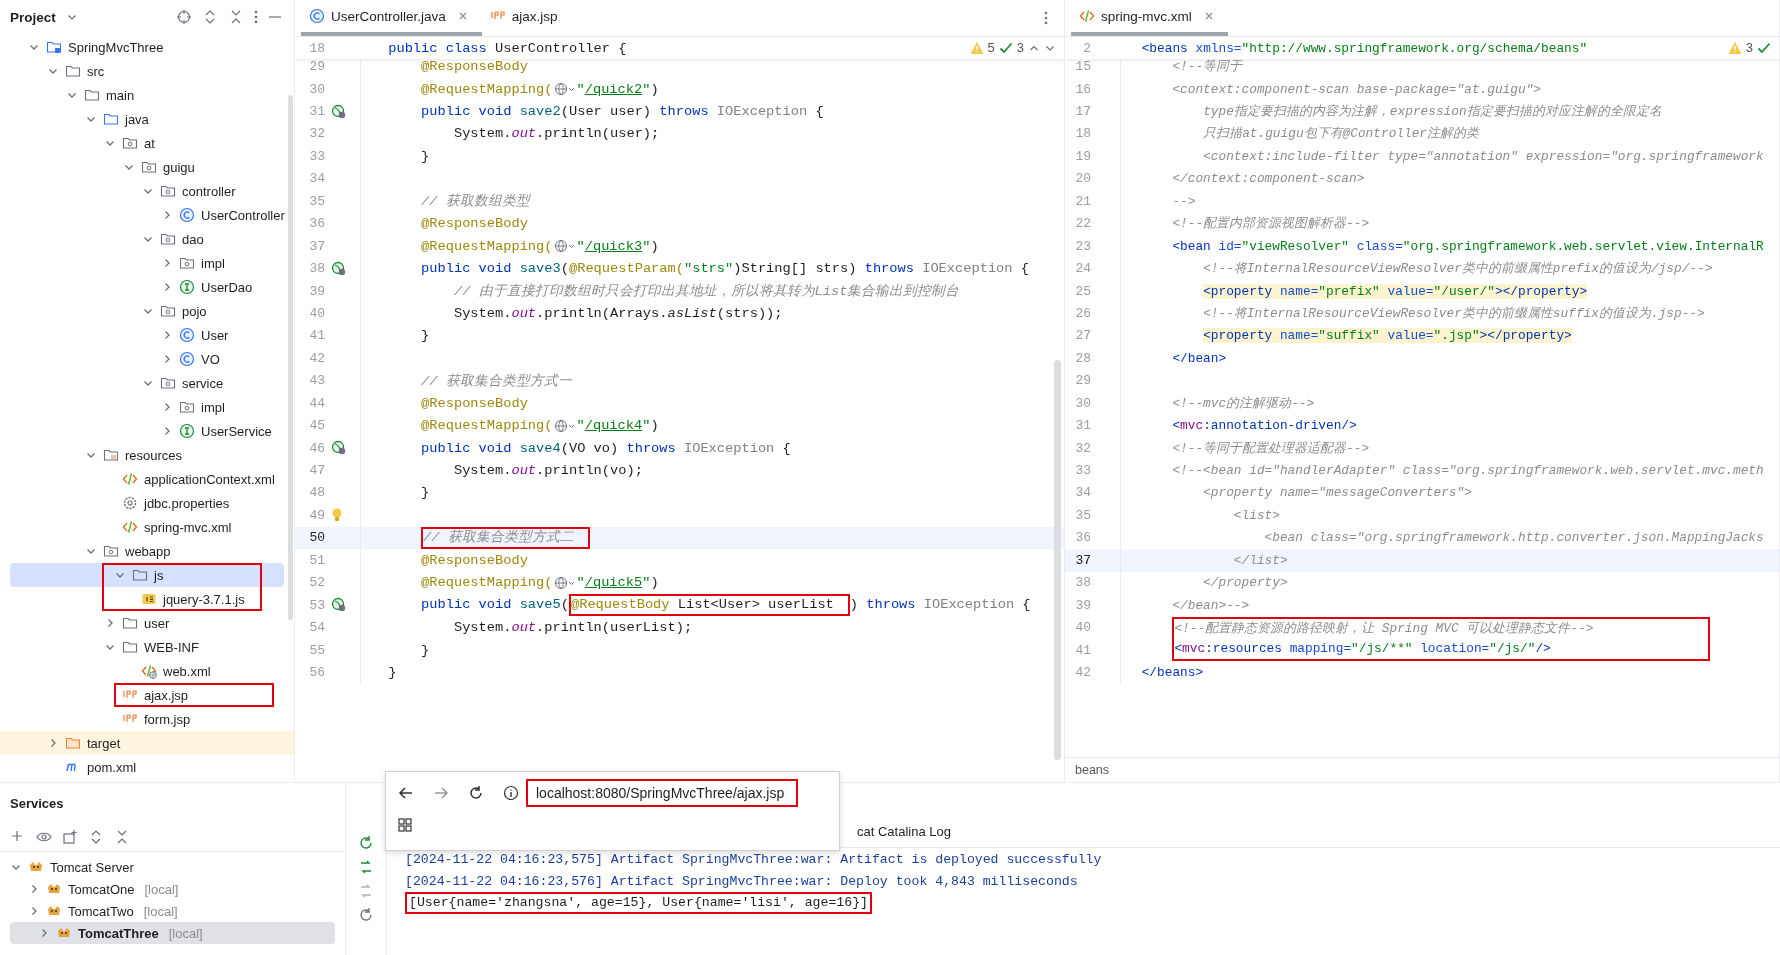 This screenshot has height=955, width=1780. What do you see at coordinates (184, 17) in the screenshot?
I see `locate-icon` at bounding box center [184, 17].